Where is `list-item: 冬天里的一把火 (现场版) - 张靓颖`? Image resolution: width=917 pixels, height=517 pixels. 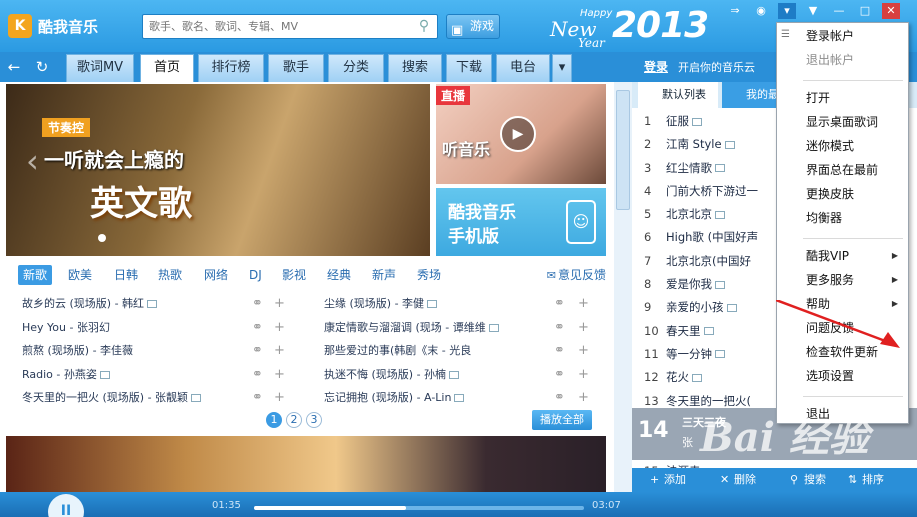
list-item: 冬天里的一把火 (现场版) - 张靓颖 is located at coordinates (167, 398).